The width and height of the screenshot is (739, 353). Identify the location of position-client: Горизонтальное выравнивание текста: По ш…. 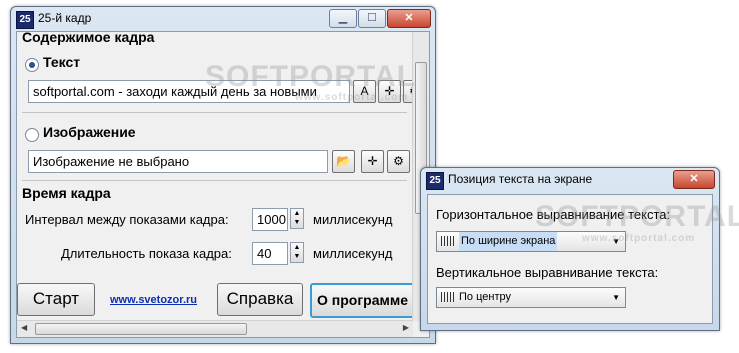
(570, 259).